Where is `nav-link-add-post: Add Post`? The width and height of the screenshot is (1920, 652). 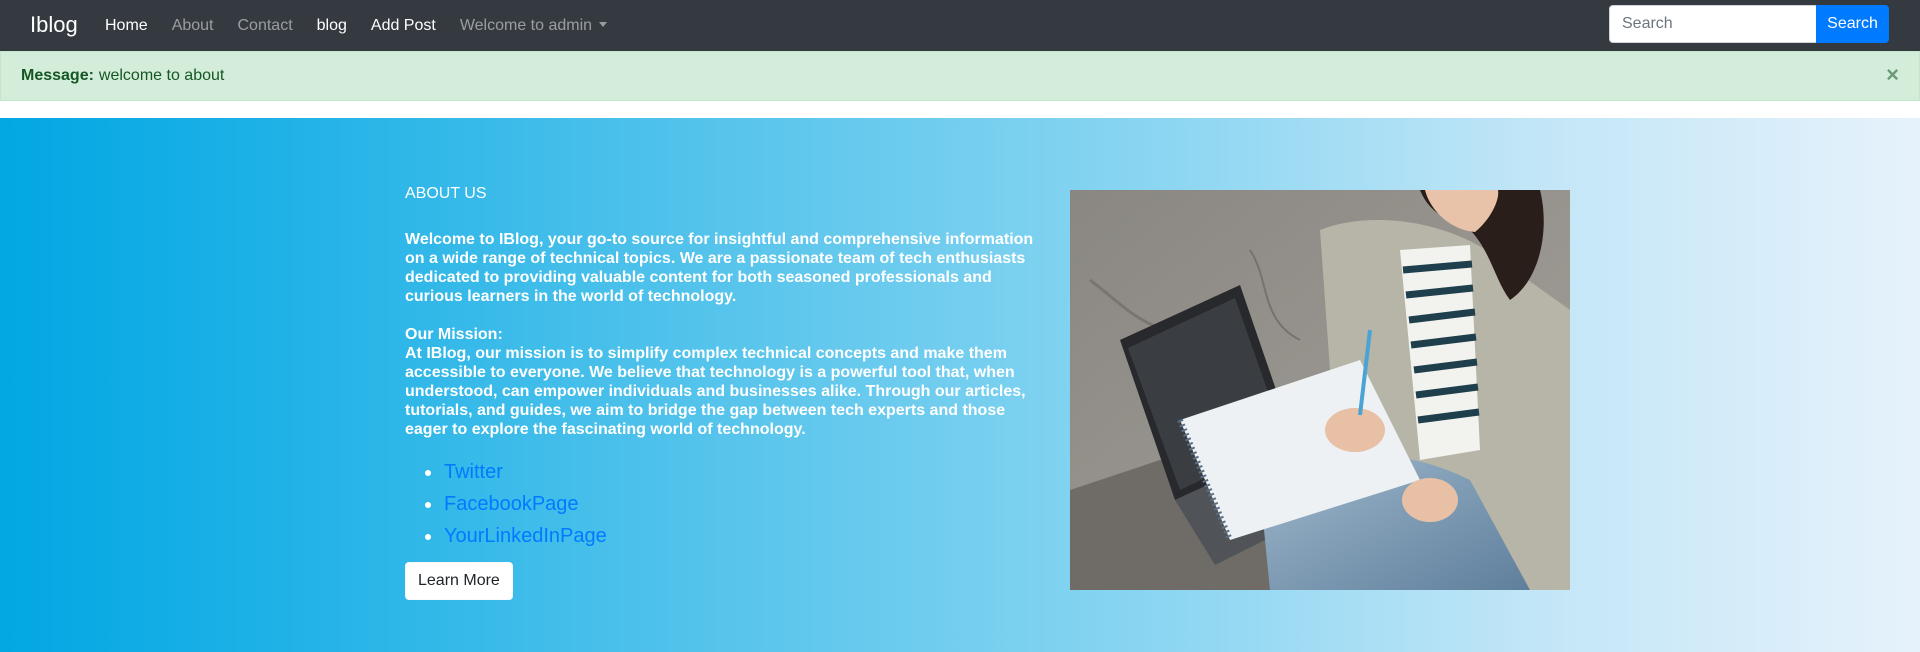
nav-link-add-post: Add Post is located at coordinates (403, 26).